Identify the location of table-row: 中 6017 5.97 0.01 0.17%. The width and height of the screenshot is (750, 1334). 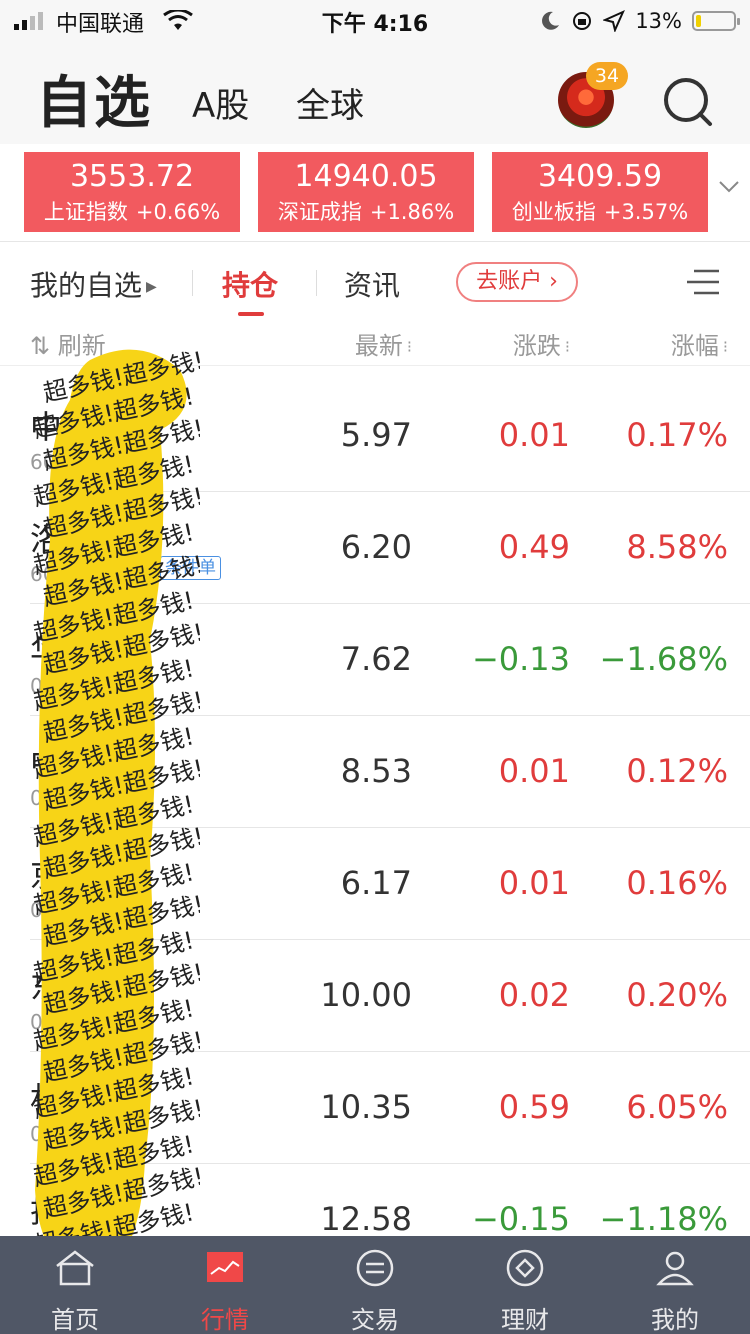
(390, 436).